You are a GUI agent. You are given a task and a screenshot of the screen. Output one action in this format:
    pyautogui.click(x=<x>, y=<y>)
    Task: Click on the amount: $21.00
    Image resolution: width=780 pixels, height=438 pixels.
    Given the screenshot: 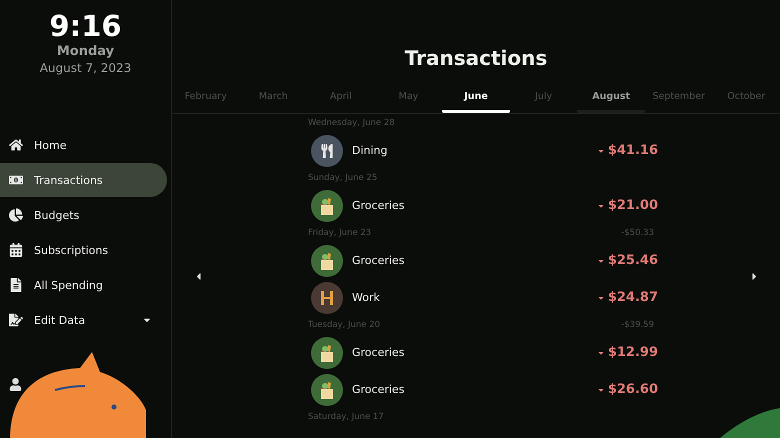 What is the action you would take?
    pyautogui.click(x=633, y=205)
    